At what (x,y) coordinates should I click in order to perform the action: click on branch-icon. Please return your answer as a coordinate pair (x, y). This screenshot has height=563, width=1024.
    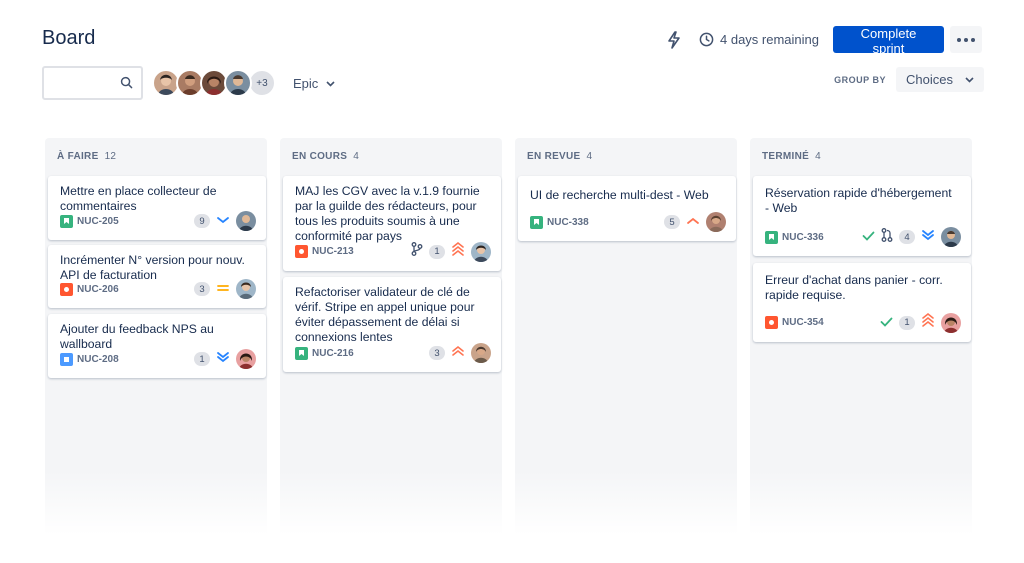
    Looking at the image, I should click on (417, 251).